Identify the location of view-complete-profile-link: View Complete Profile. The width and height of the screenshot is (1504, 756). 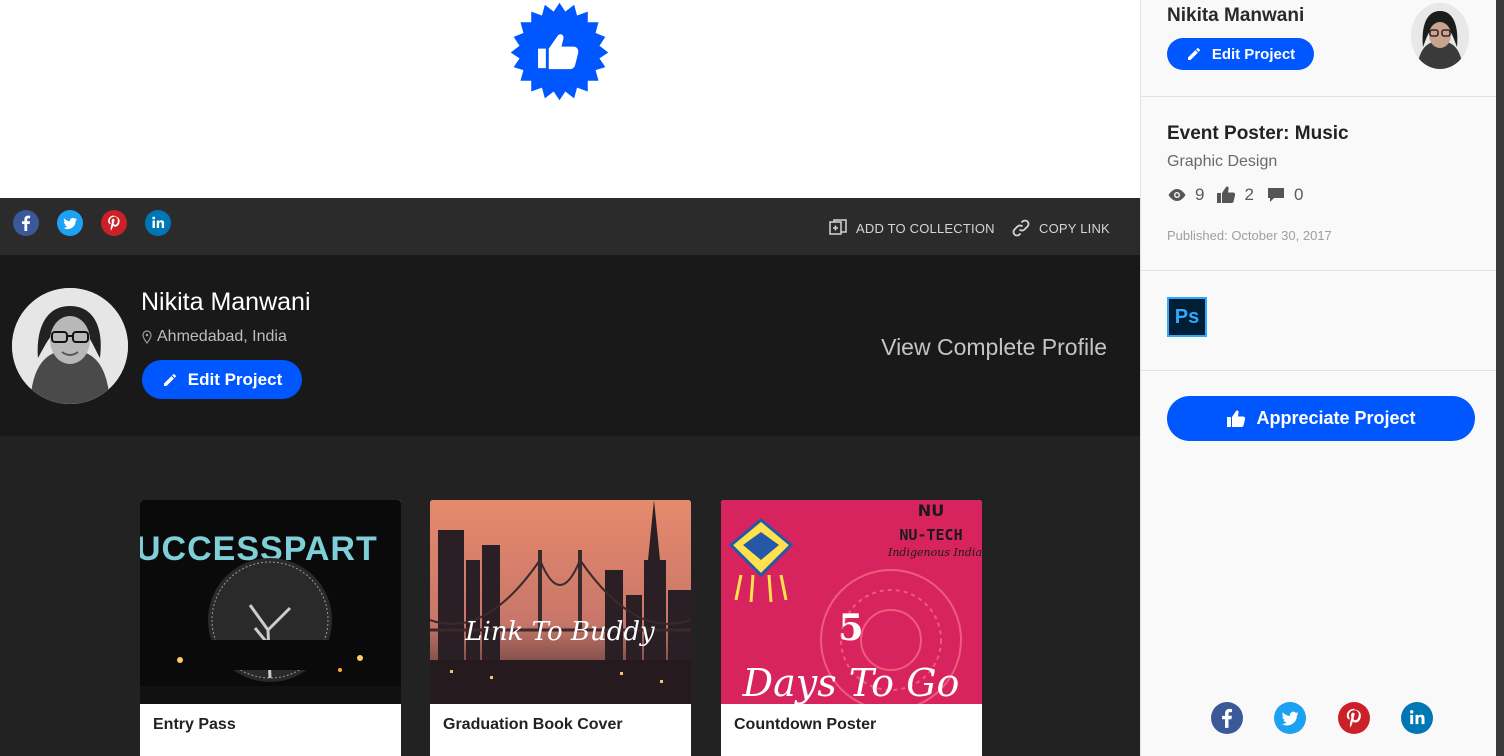
(994, 347).